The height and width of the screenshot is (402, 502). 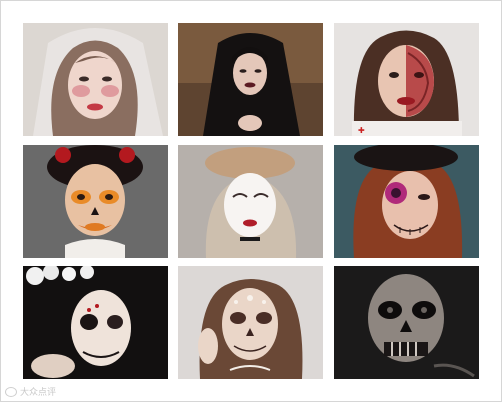 I want to click on photo-floral-crown-skull, so click(x=95, y=322).